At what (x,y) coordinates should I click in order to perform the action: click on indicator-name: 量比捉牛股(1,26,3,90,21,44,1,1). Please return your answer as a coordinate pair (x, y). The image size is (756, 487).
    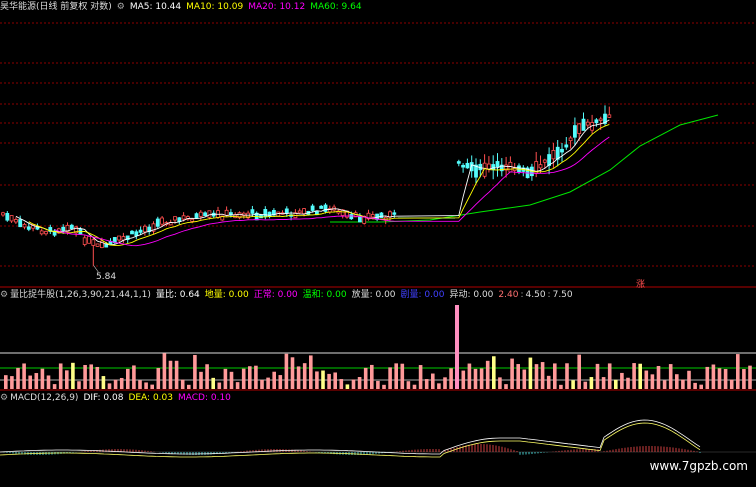
    Looking at the image, I should click on (80, 295).